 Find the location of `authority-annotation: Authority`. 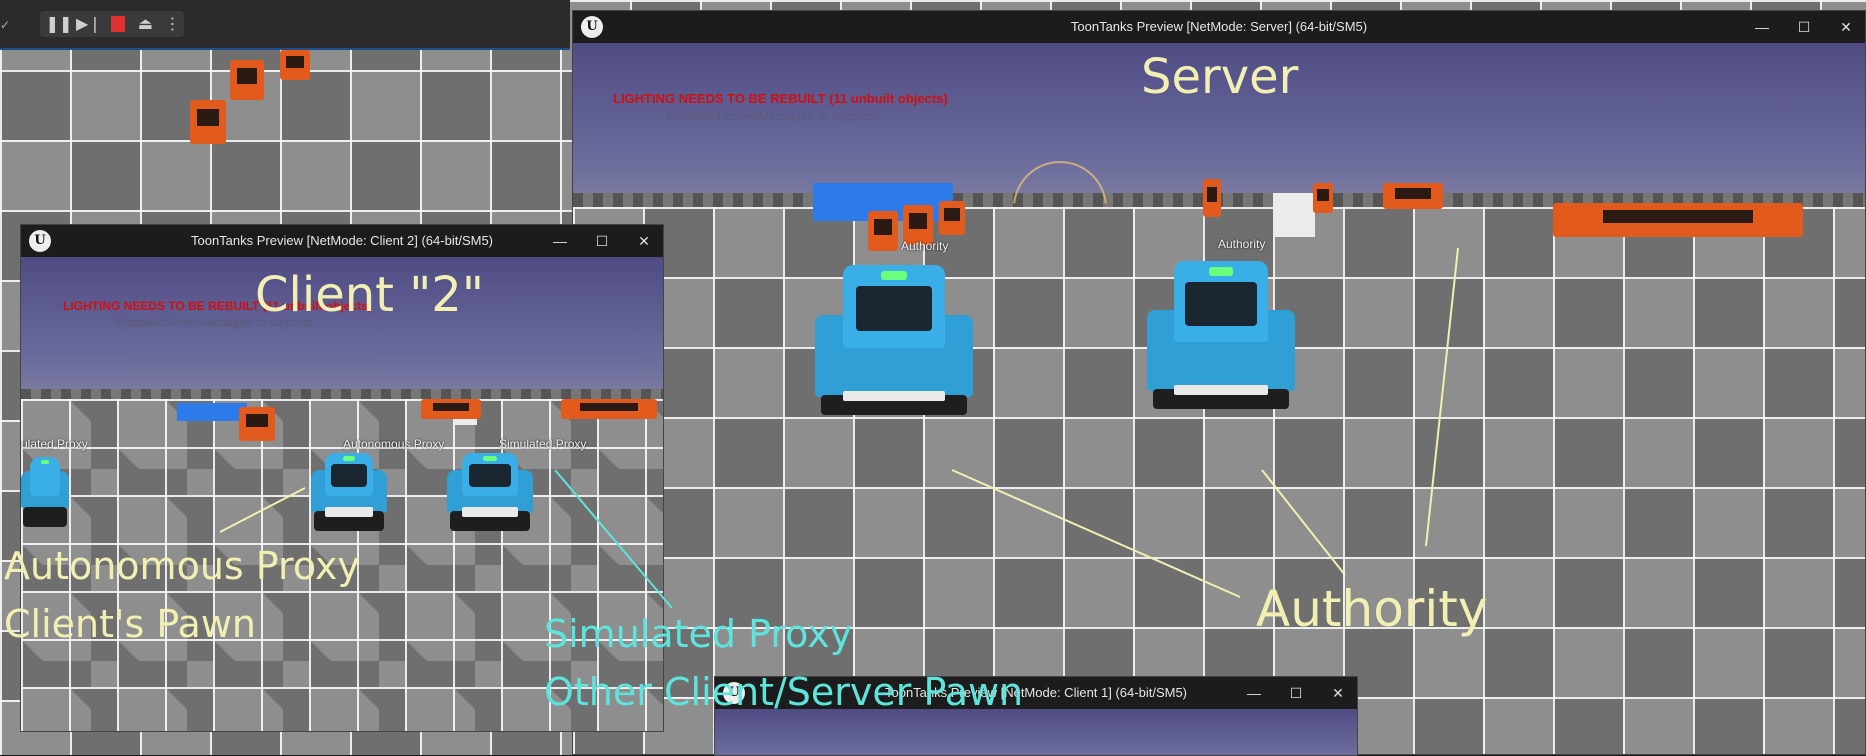

authority-annotation: Authority is located at coordinates (1372, 609).